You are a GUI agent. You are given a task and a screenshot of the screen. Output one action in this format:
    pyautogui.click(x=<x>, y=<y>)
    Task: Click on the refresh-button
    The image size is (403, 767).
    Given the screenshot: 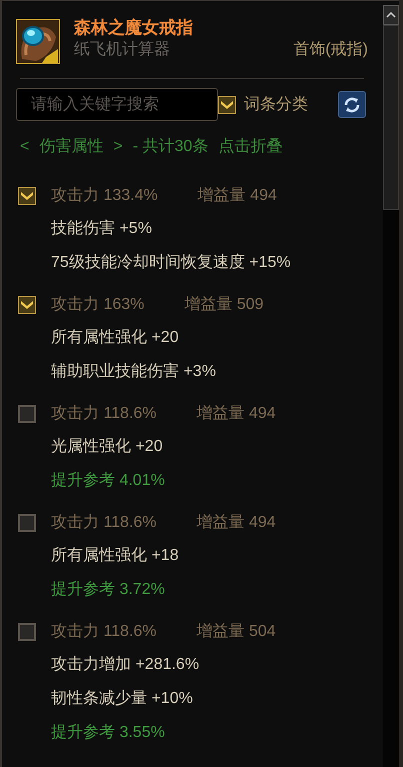 What is the action you would take?
    pyautogui.click(x=352, y=104)
    